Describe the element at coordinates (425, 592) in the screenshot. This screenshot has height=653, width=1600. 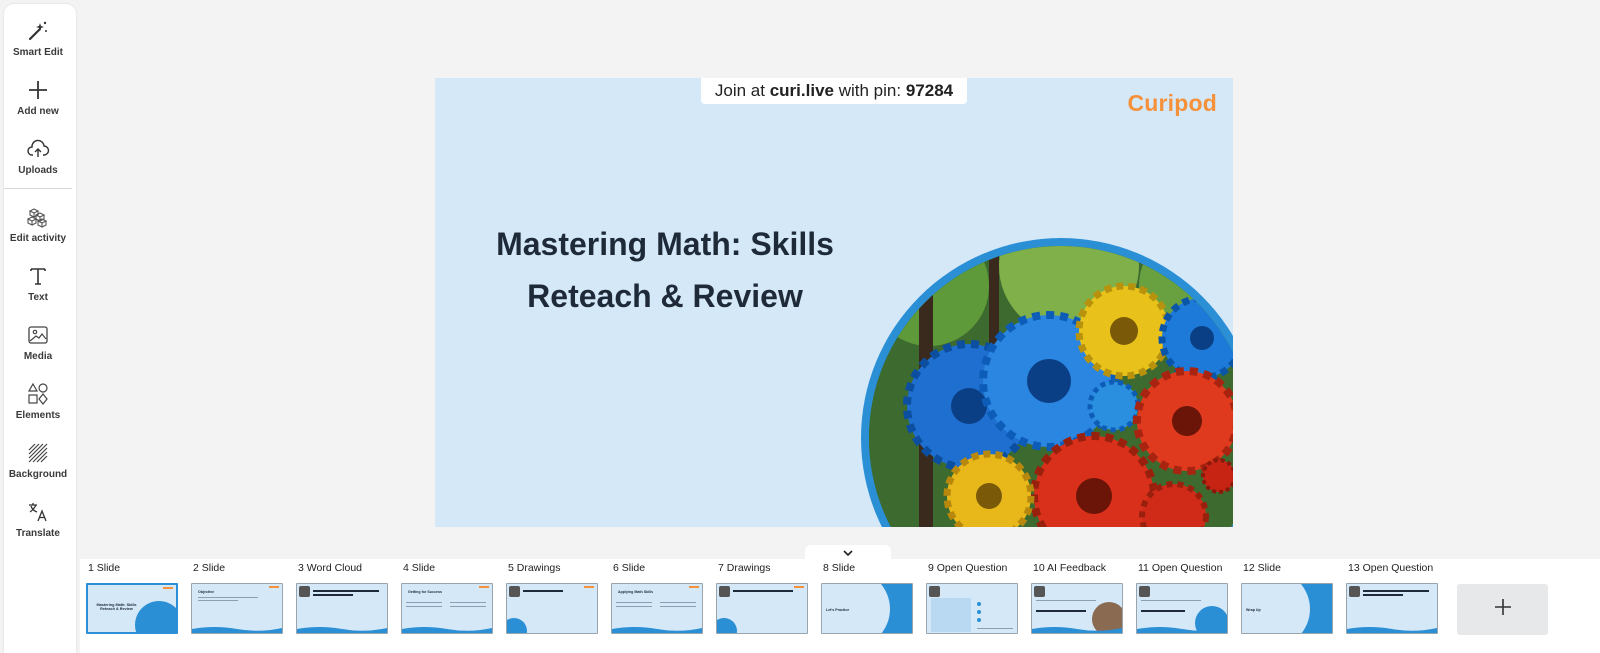
I see `thumb-title: Getting for Success` at that location.